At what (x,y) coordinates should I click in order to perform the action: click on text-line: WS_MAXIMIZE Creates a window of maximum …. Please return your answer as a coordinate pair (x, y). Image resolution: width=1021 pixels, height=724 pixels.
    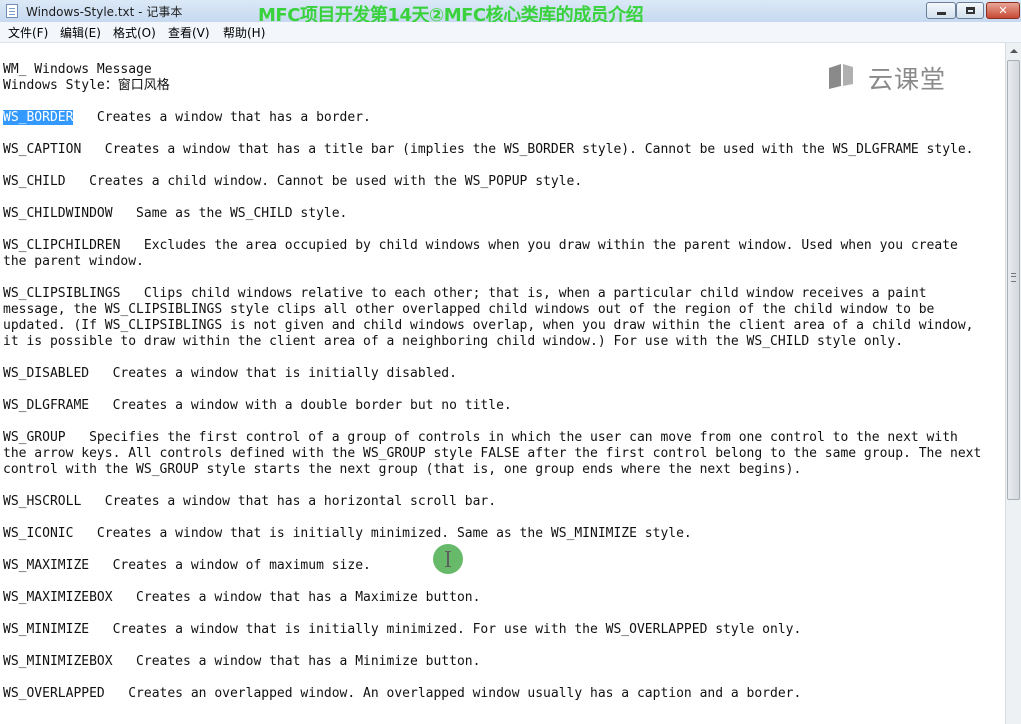
    Looking at the image, I should click on (187, 565).